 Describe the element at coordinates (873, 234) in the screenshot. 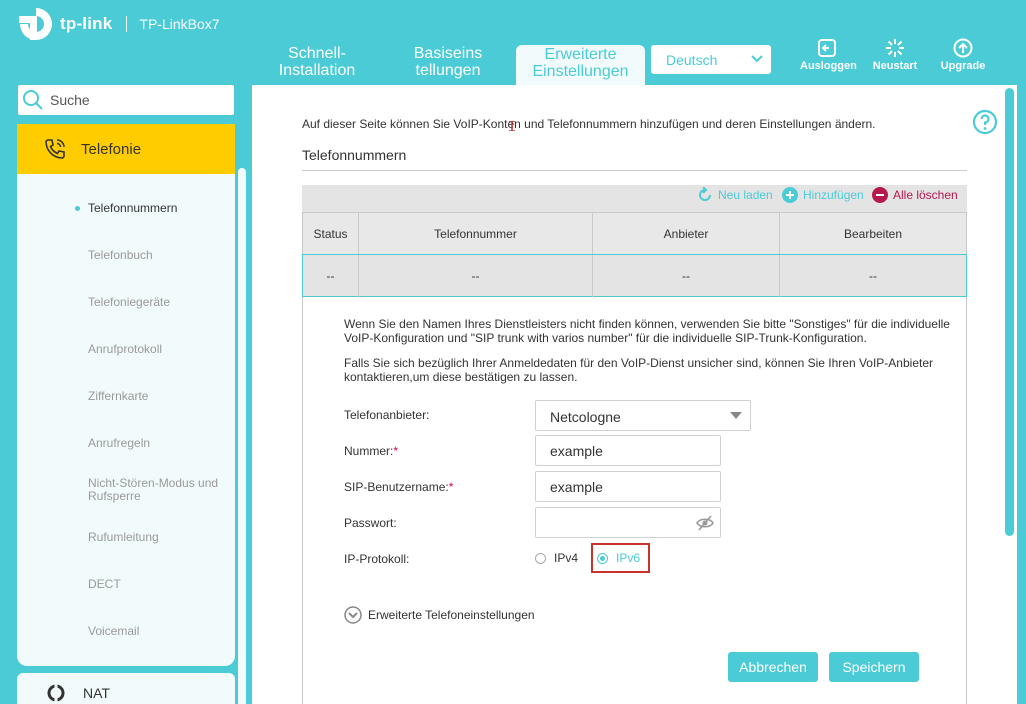

I see `column-edit: Bearbeiten` at that location.